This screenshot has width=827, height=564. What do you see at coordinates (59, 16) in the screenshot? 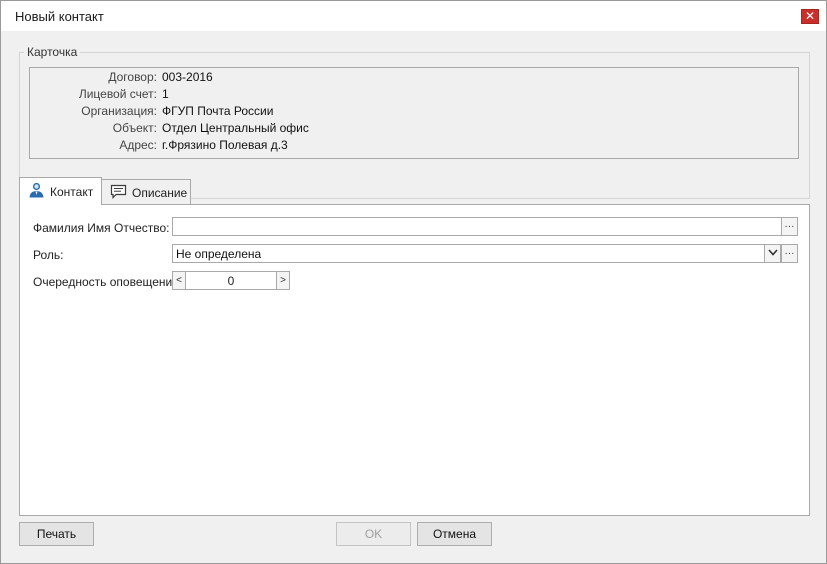
I see `window-title: Новый контакт` at bounding box center [59, 16].